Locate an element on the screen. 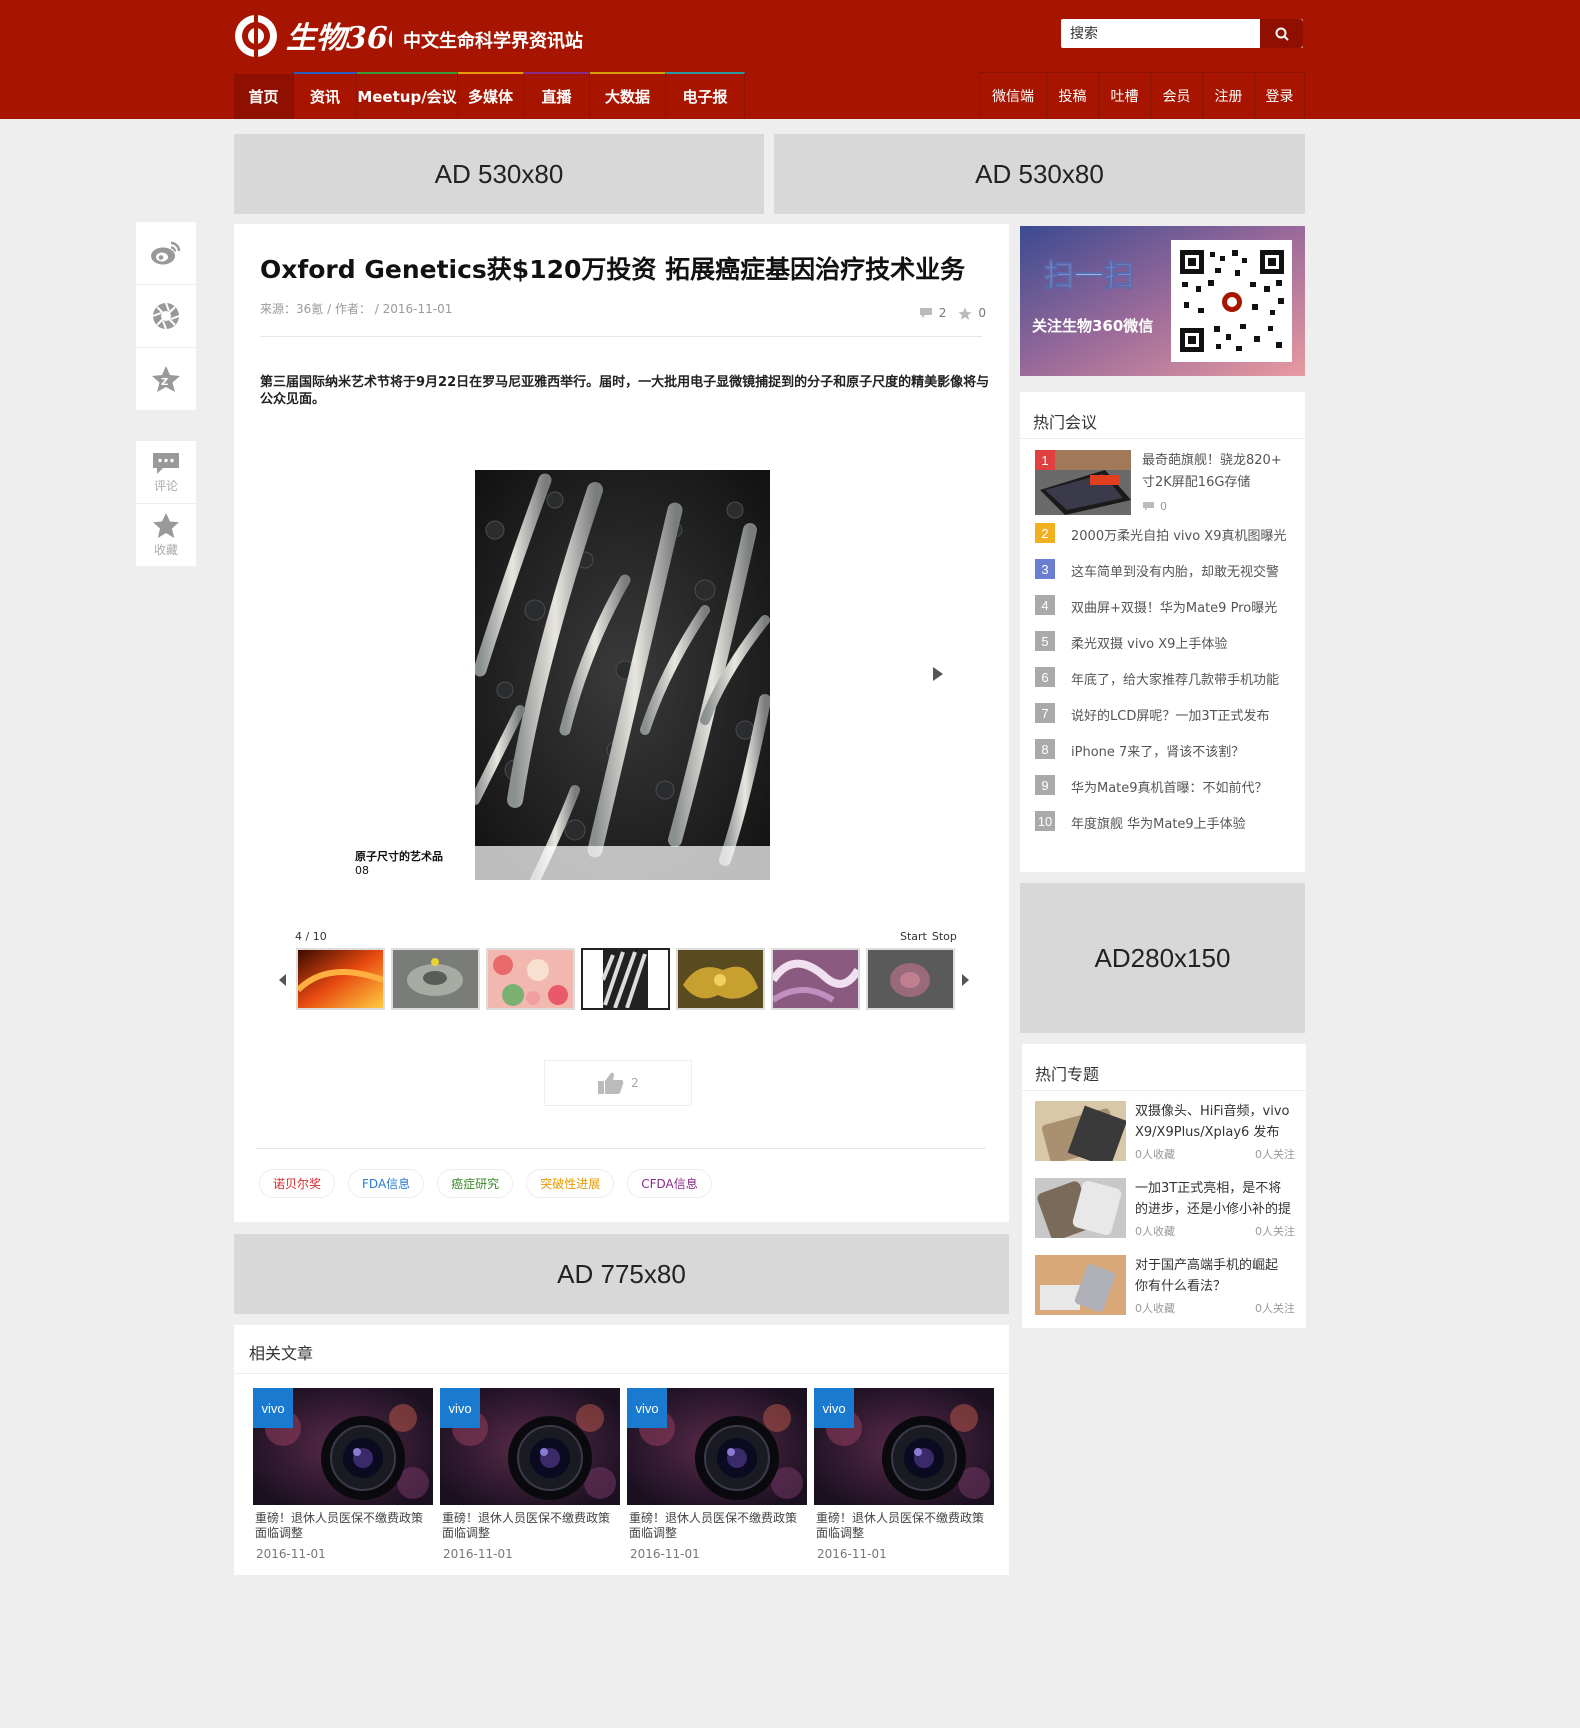 This screenshot has width=1580, height=1728. nav-label: 会员 is located at coordinates (1176, 97).